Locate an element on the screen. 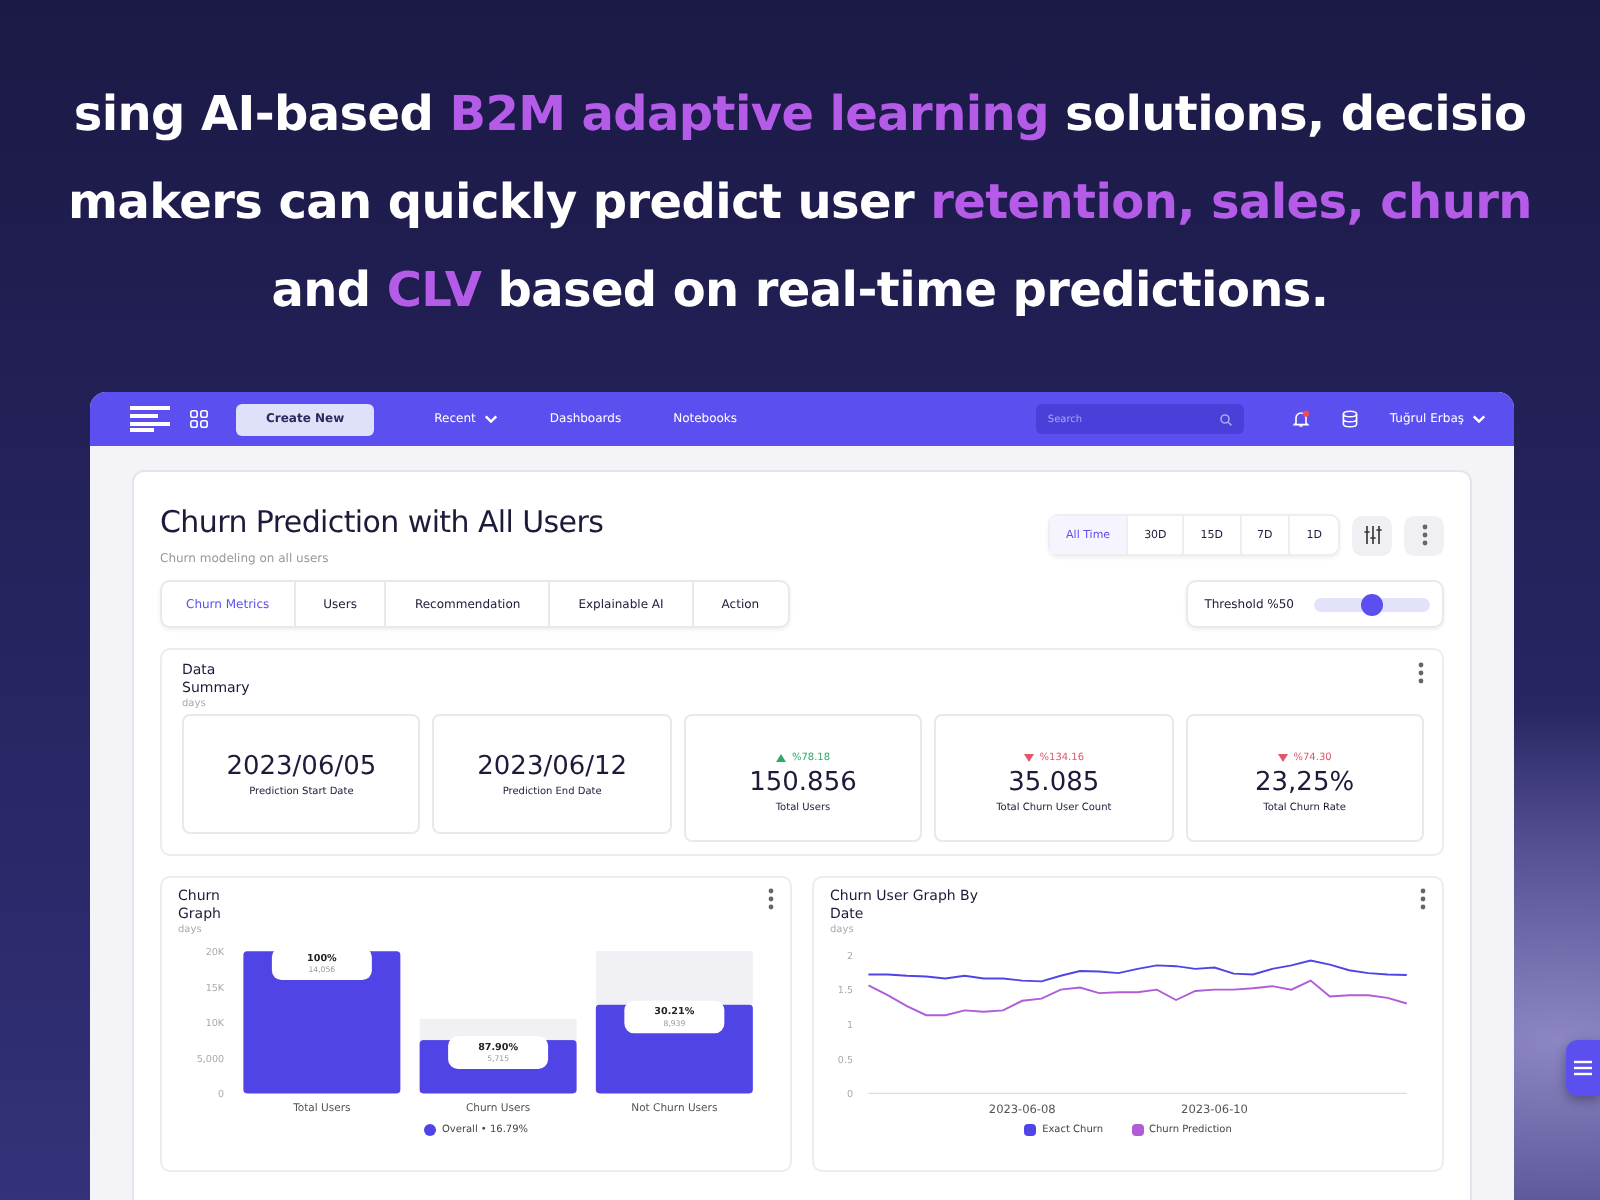 This screenshot has height=1200, width=1600. menu-button is located at coordinates (1583, 1068).